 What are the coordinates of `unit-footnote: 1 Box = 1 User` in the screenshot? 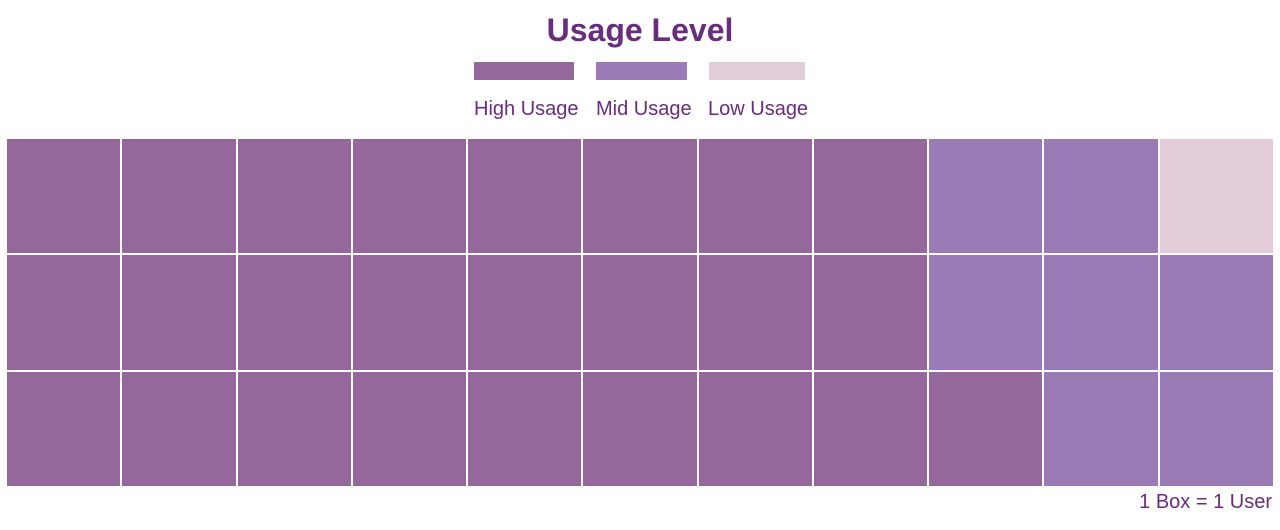 It's located at (1205, 502).